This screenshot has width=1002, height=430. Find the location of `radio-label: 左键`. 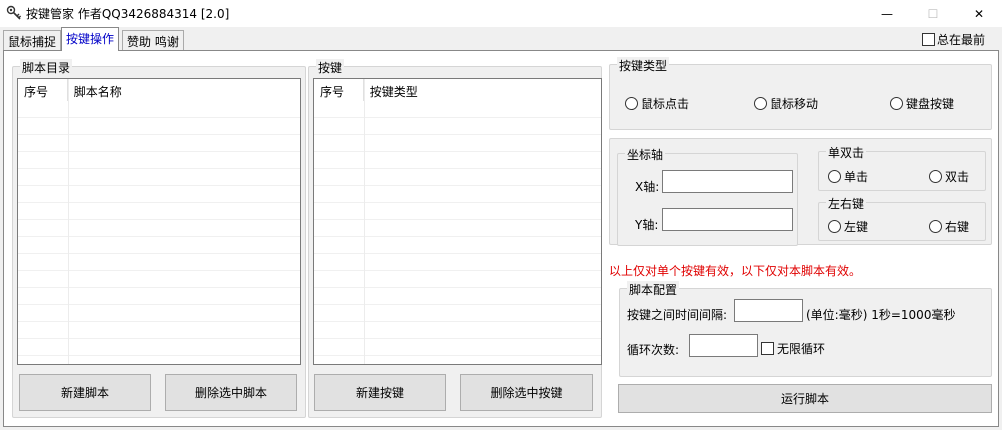

radio-label: 左键 is located at coordinates (856, 227).